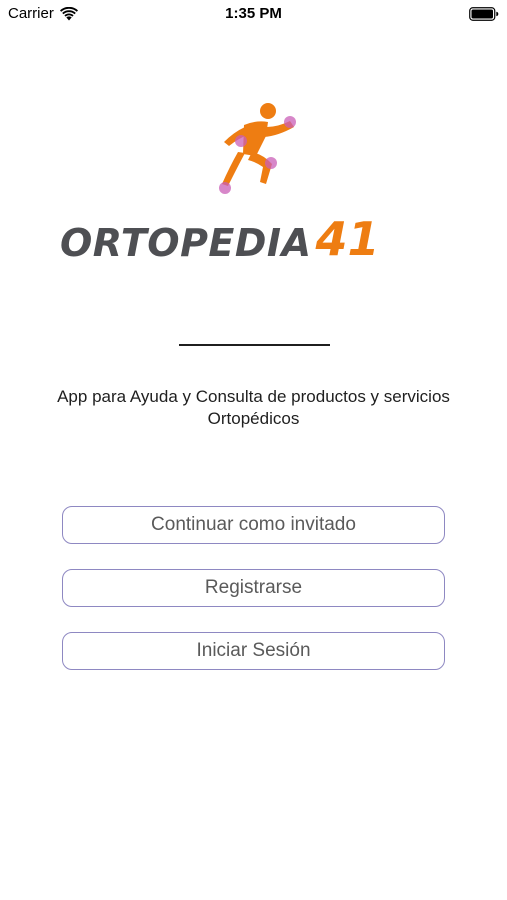 The width and height of the screenshot is (507, 900). What do you see at coordinates (257, 148) in the screenshot?
I see `runner-icon` at bounding box center [257, 148].